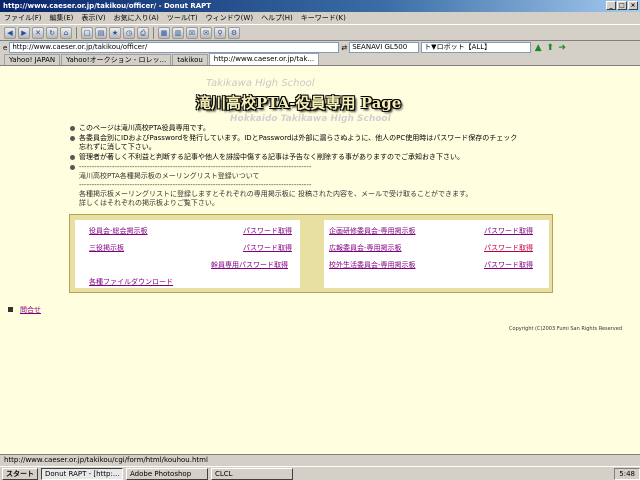  Describe the element at coordinates (30, 310) in the screenshot. I see `contact-link: 問合せ` at that location.